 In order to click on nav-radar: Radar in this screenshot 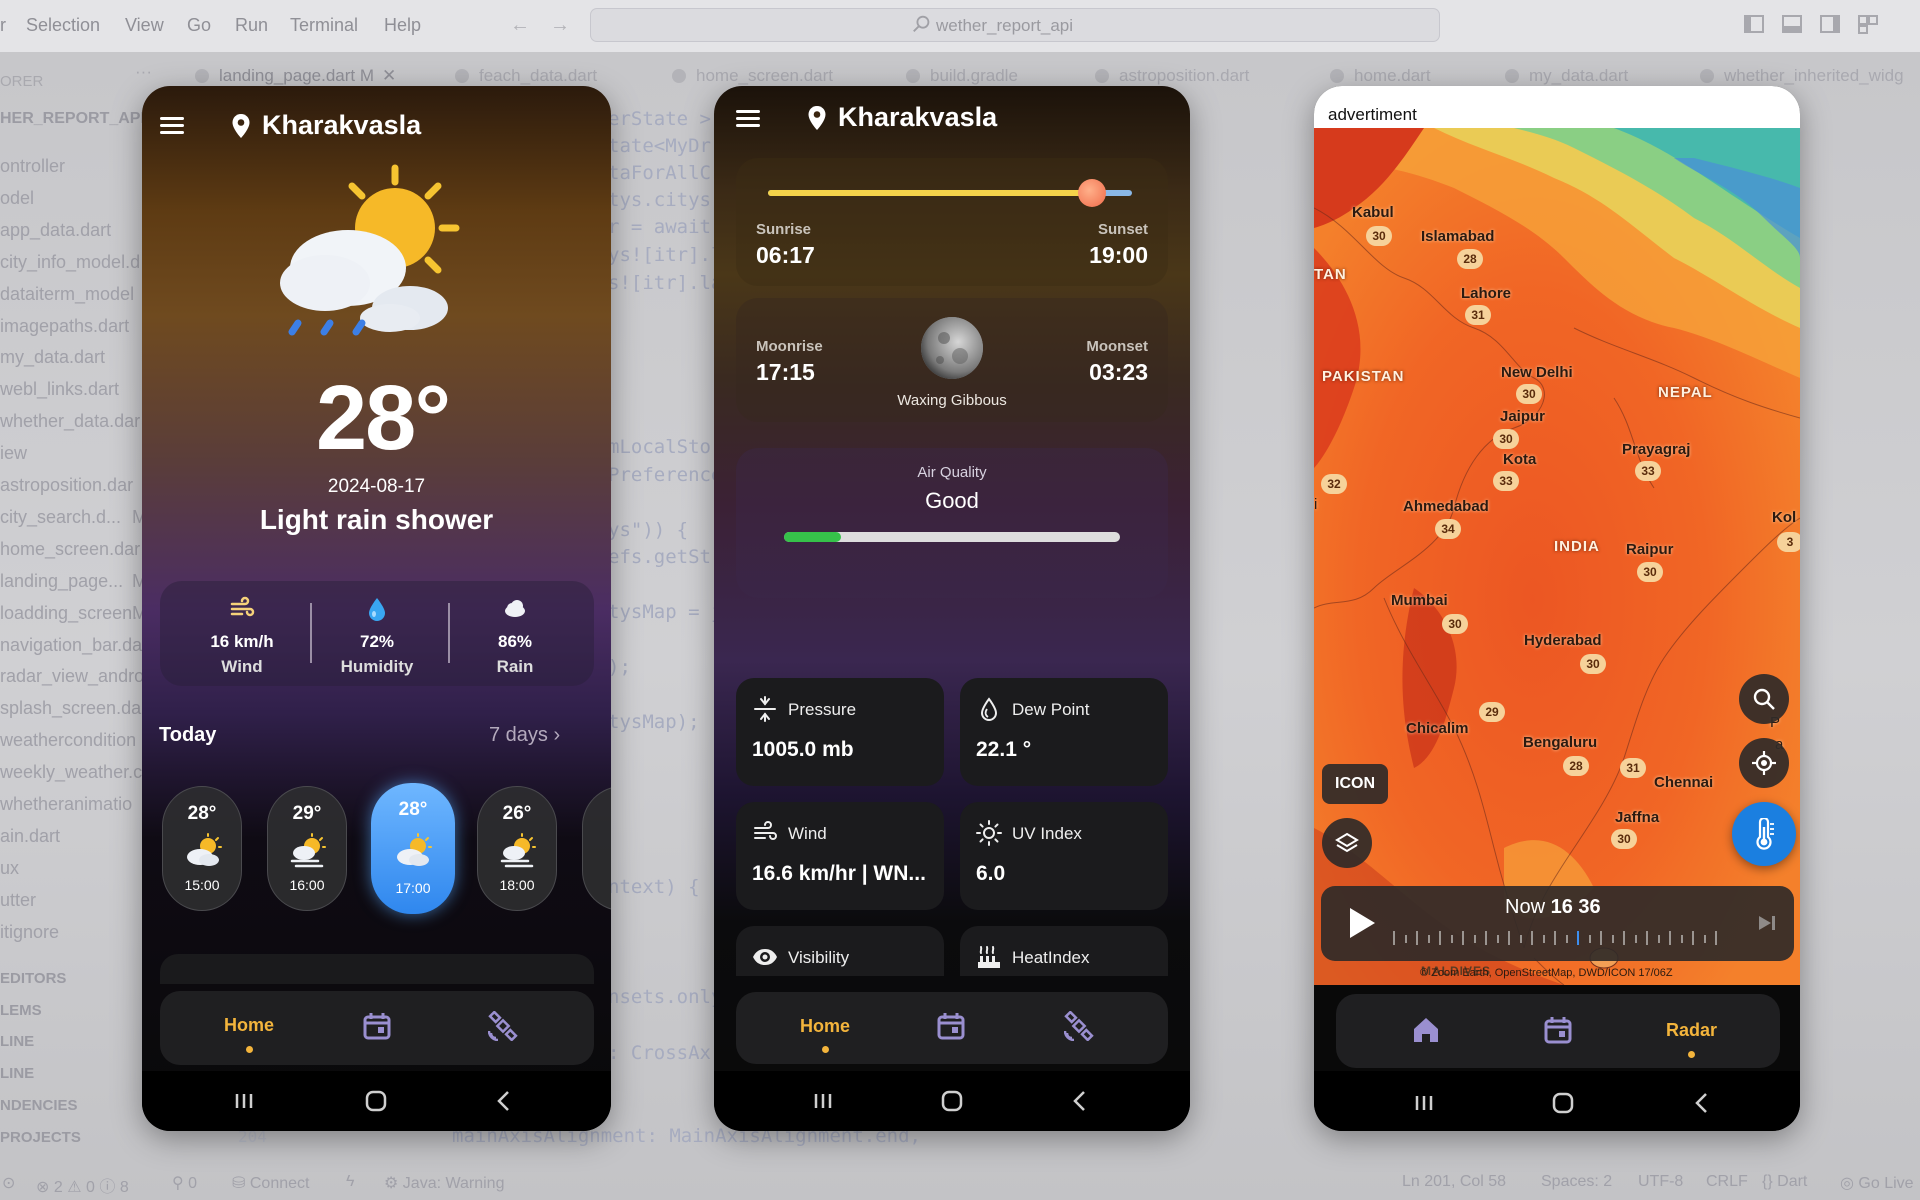, I will do `click(1691, 1030)`.